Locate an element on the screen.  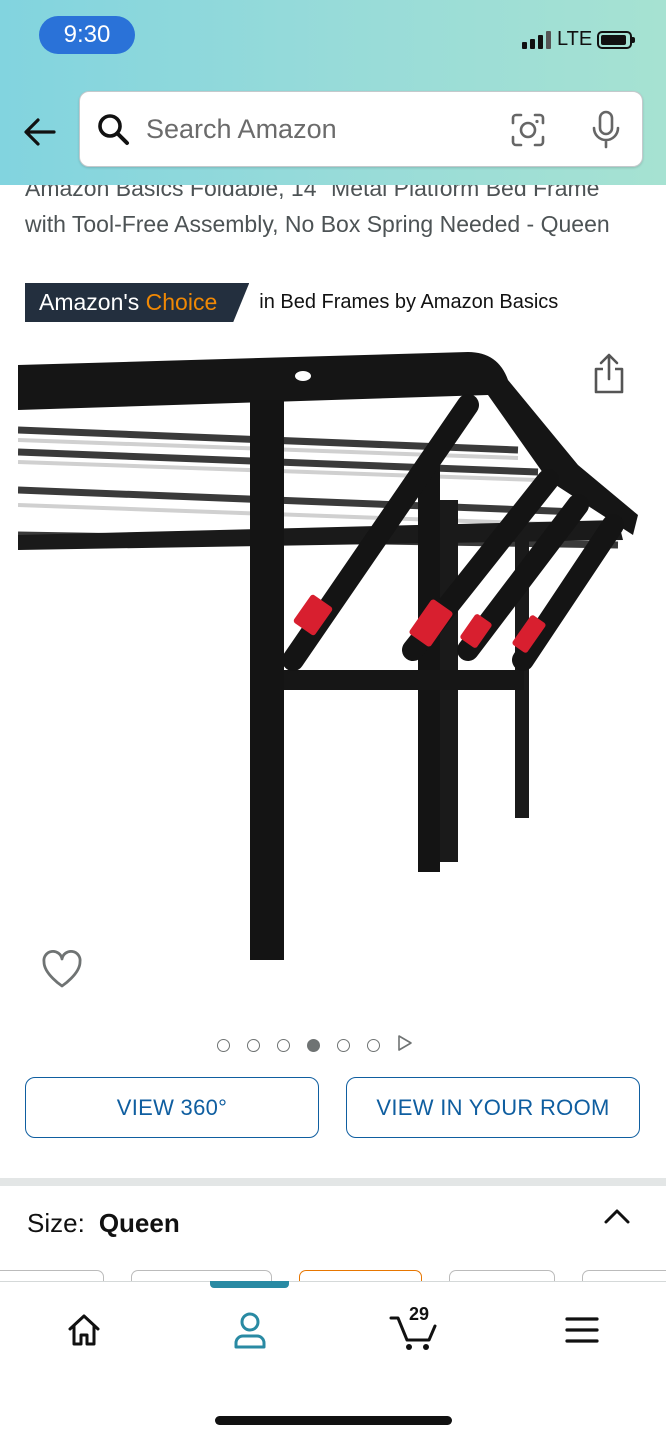
carousel-dot-active is located at coordinates (313, 1045).